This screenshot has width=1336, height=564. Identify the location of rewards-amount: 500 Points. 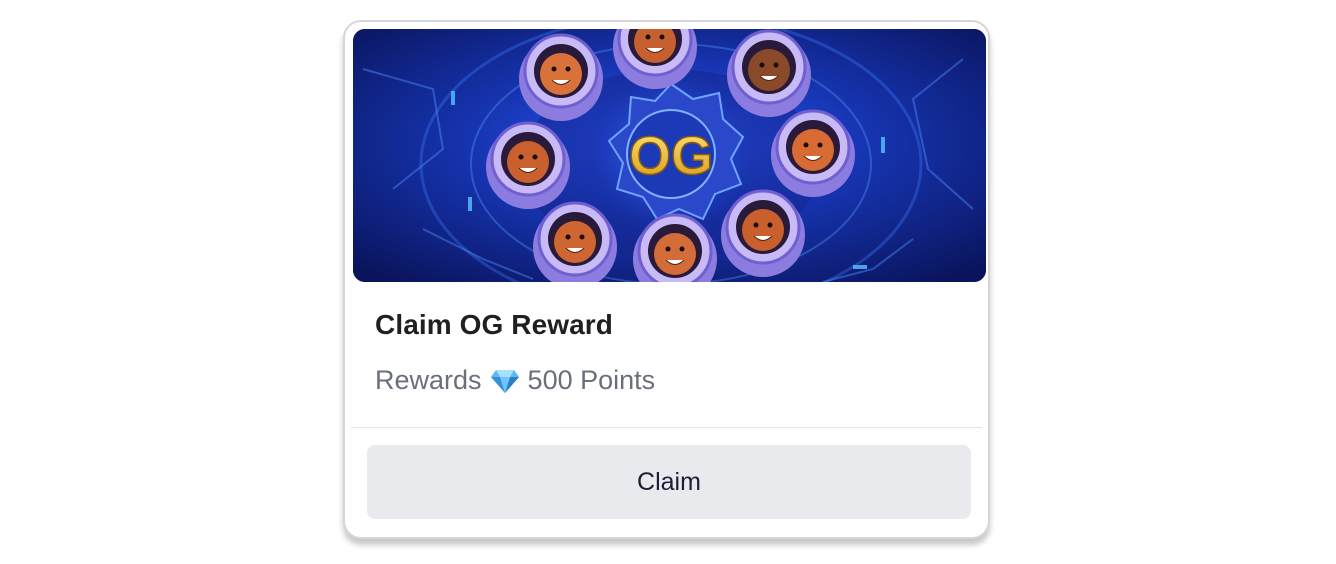
(591, 380).